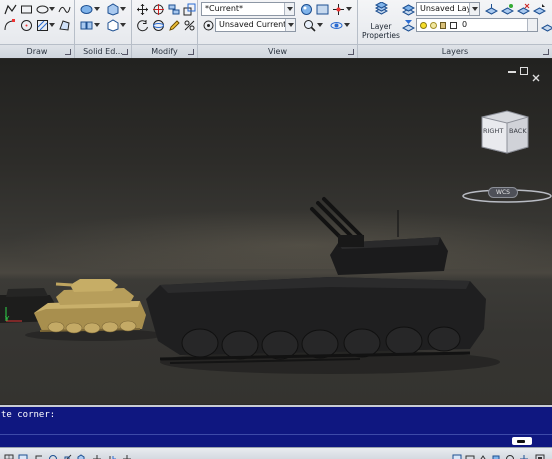  I want to click on command-input, so click(276, 440).